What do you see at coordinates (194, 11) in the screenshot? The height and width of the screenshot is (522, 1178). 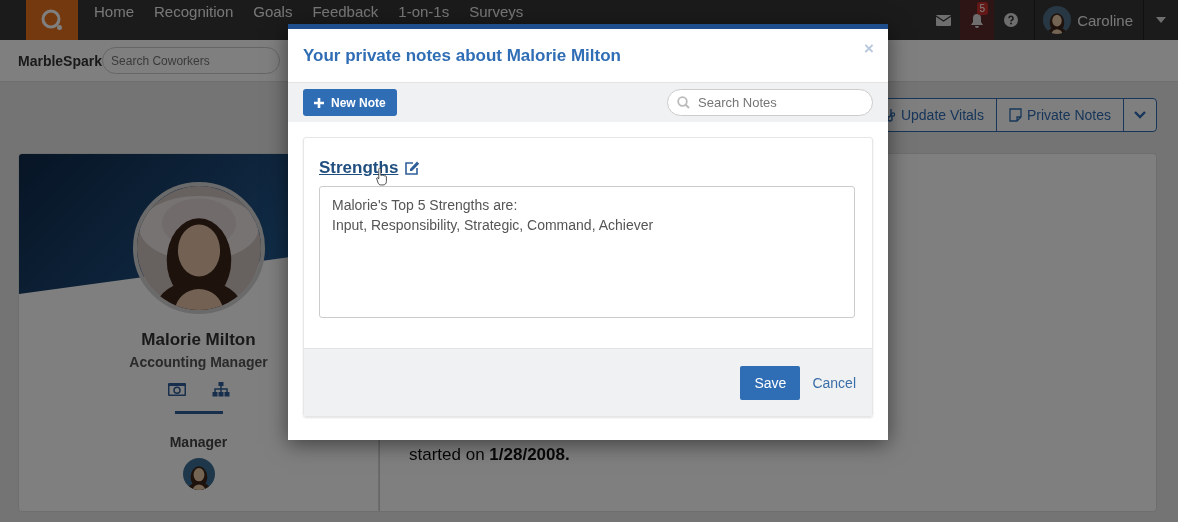 I see `nav-link: Recognition` at bounding box center [194, 11].